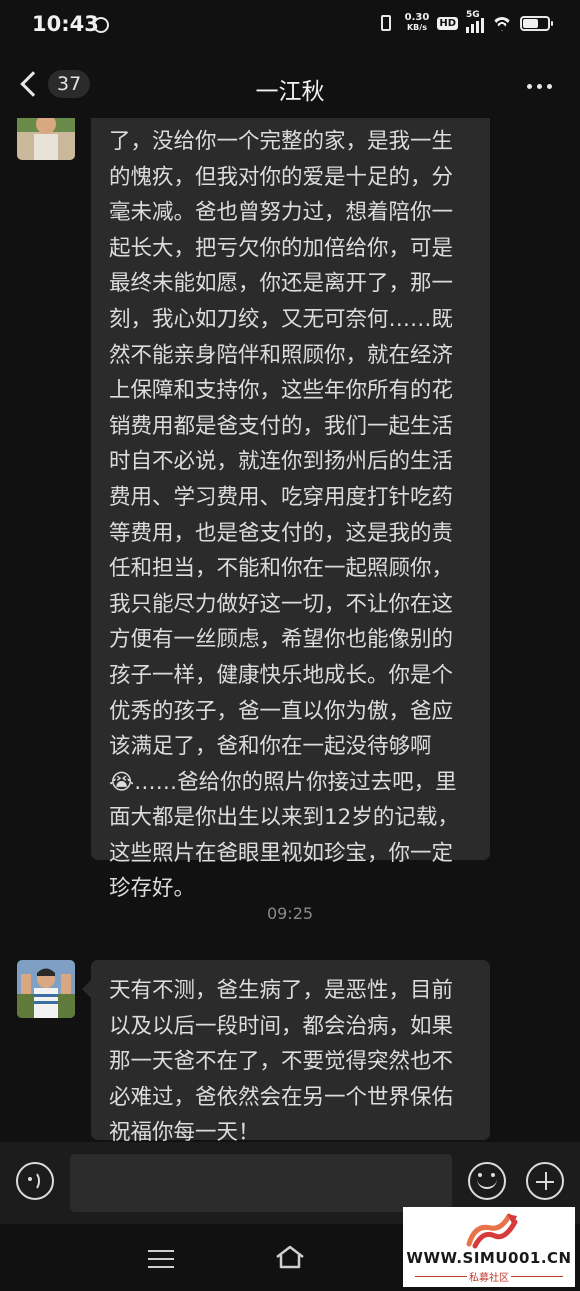 The width and height of the screenshot is (580, 1291). I want to click on status-time: 10:43, so click(65, 24).